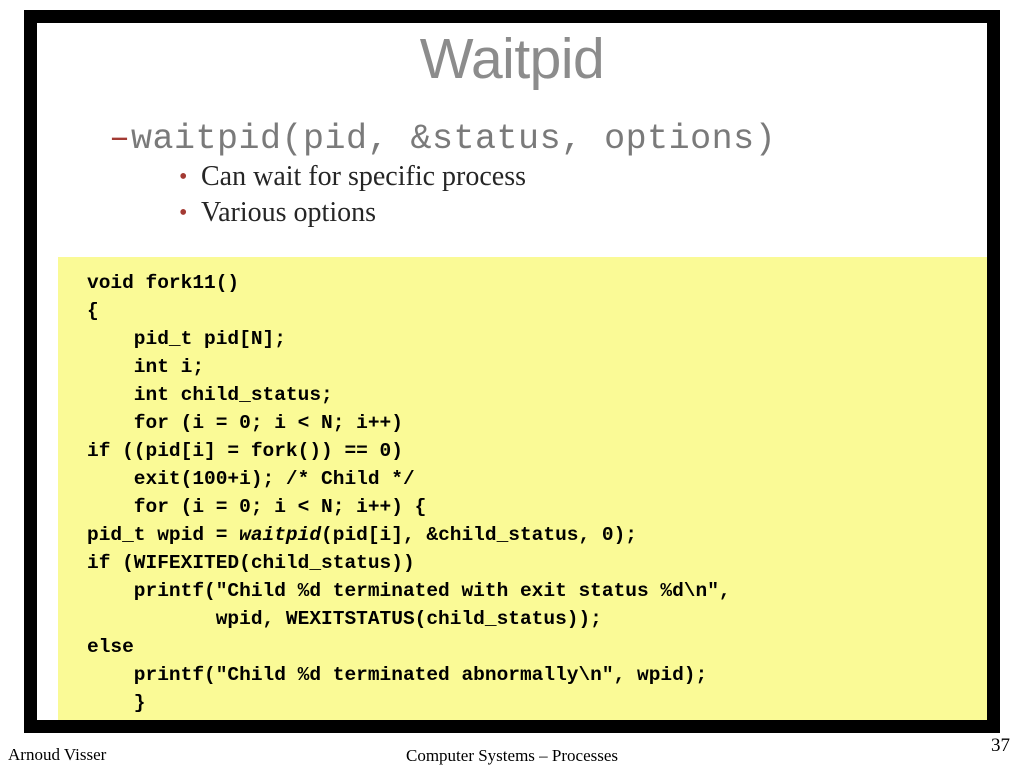 Image resolution: width=1024 pixels, height=768 pixels. Describe the element at coordinates (454, 139) in the screenshot. I see `list-item-label: waitpid(pid, &status, options)` at that location.